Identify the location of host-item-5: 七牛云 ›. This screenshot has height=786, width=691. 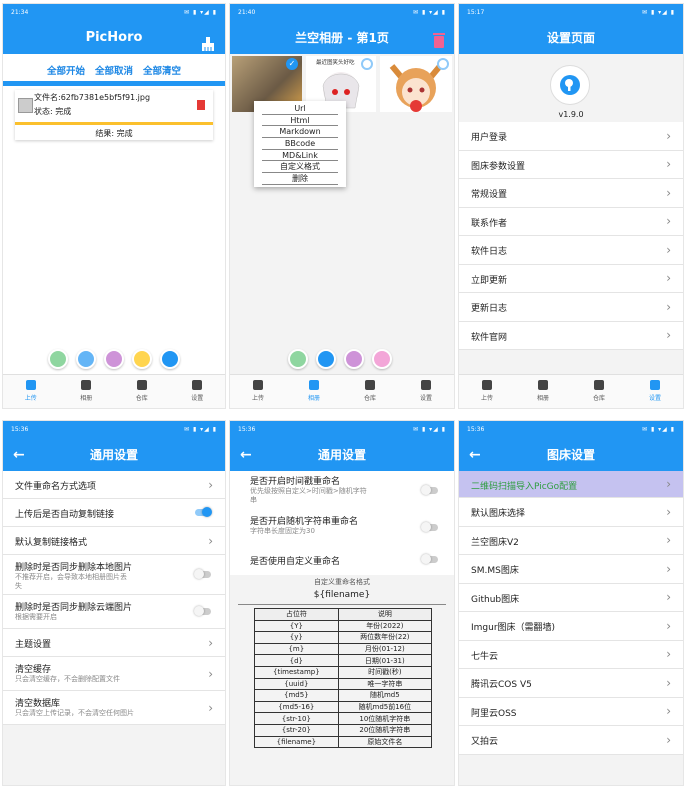
(571, 654).